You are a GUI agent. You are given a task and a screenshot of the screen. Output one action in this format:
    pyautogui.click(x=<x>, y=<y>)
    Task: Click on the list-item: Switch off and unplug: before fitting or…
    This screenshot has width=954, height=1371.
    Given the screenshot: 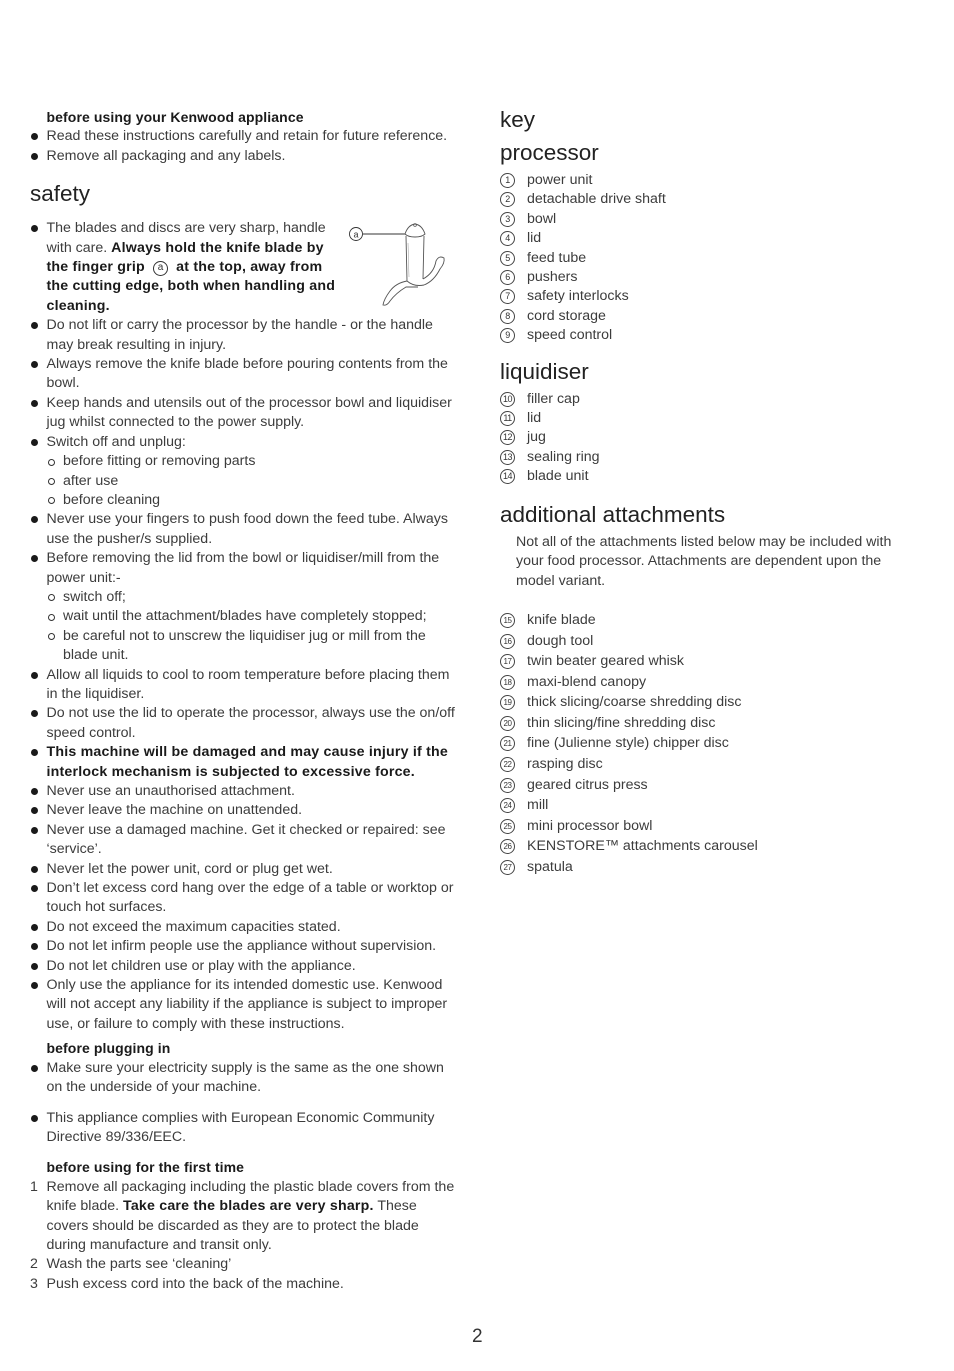 What is the action you would take?
    pyautogui.click(x=245, y=472)
    